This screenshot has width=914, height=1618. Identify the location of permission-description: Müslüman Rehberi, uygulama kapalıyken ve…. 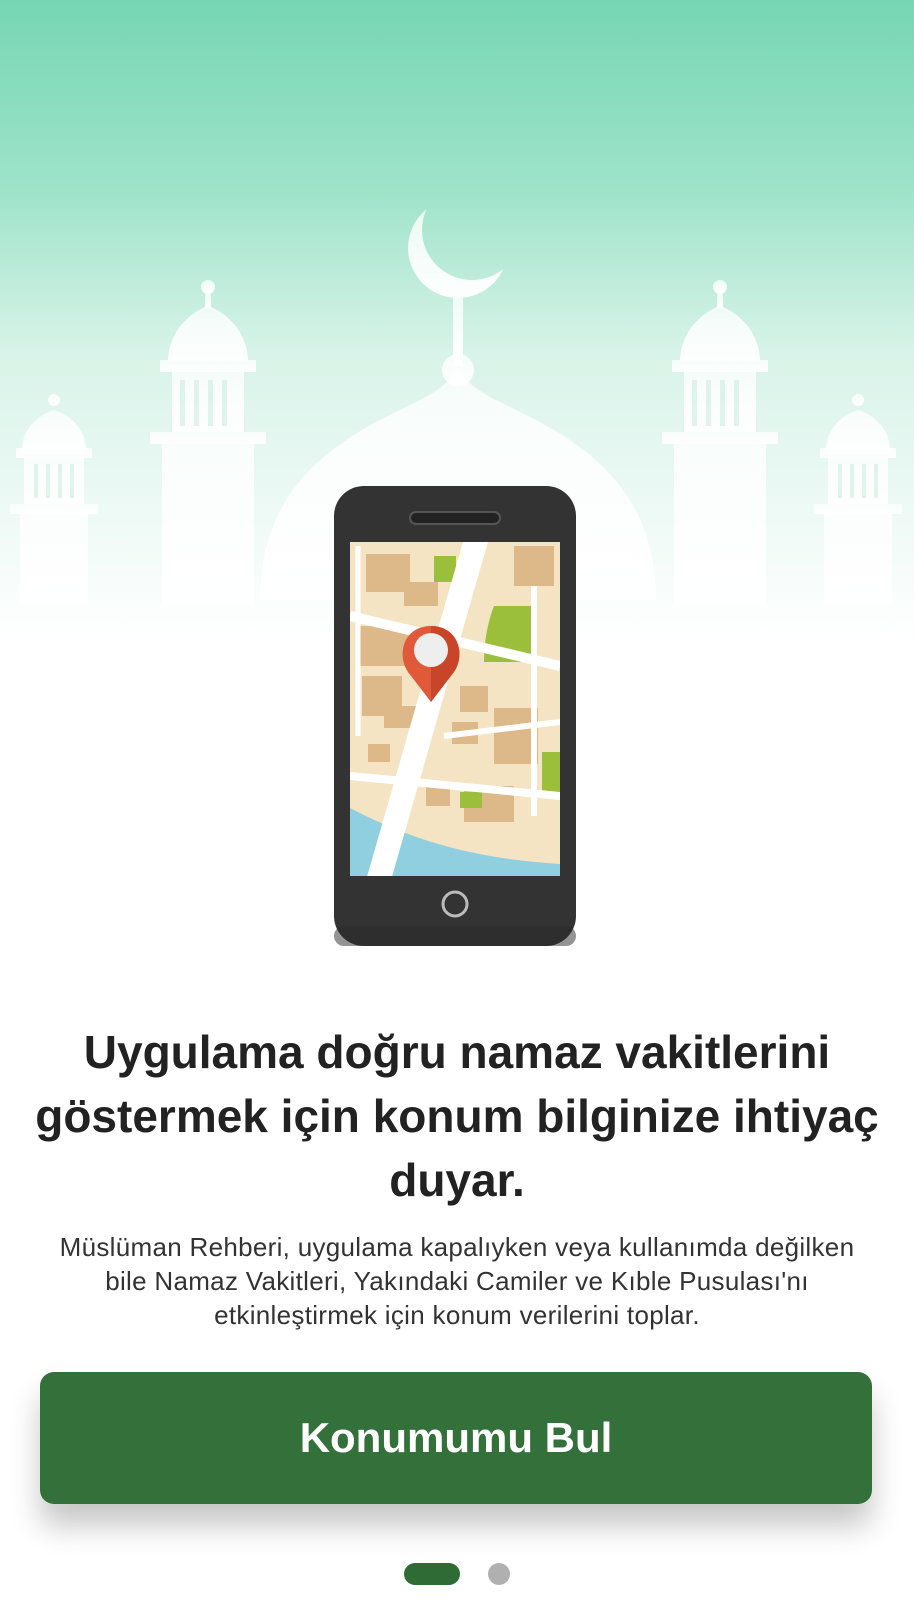
(457, 1281).